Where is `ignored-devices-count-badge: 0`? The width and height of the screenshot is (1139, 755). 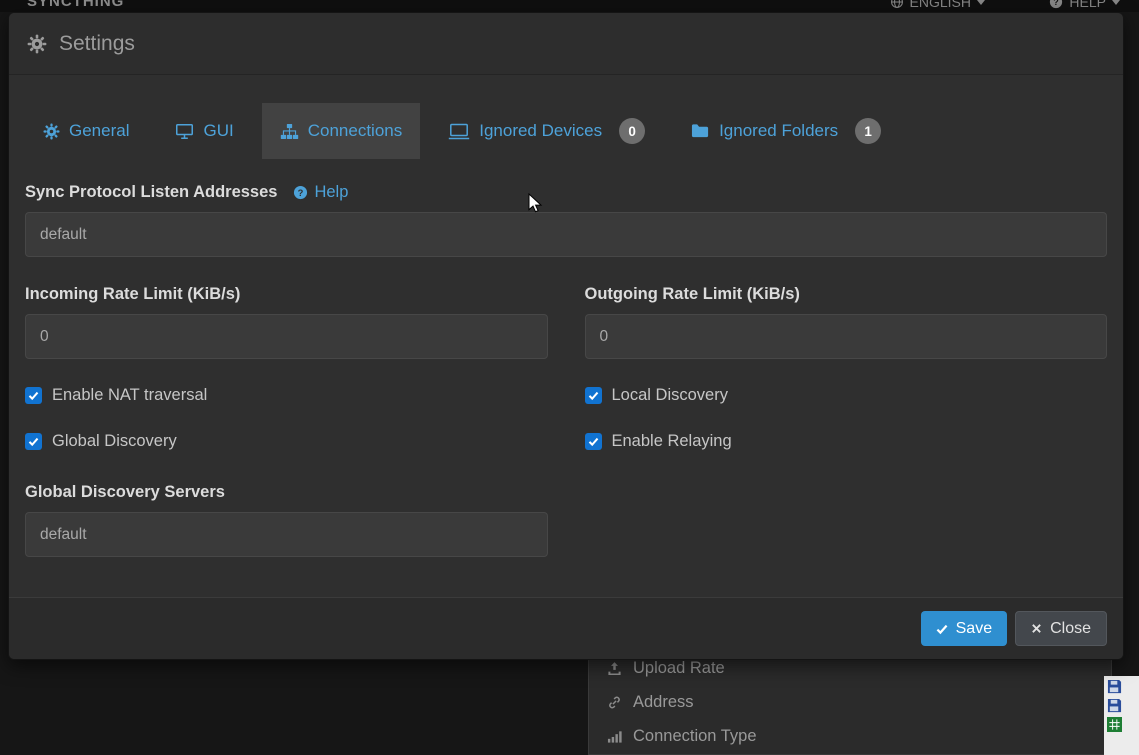 ignored-devices-count-badge: 0 is located at coordinates (632, 131).